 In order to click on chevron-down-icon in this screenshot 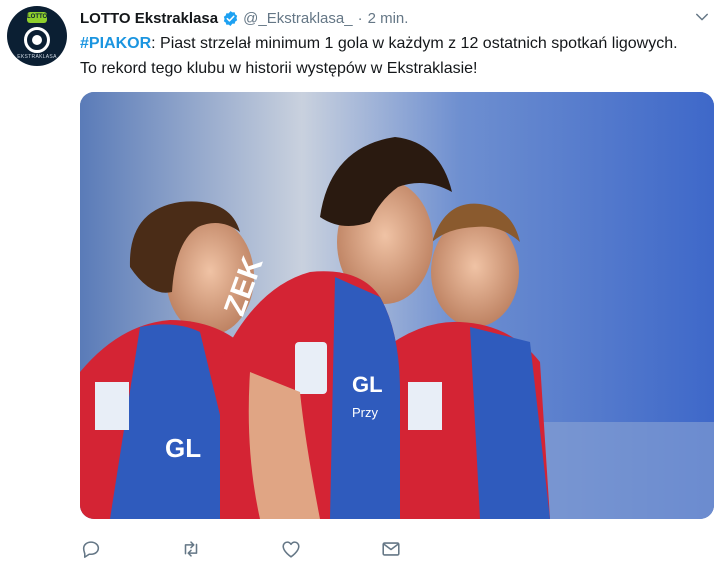, I will do `click(702, 17)`.